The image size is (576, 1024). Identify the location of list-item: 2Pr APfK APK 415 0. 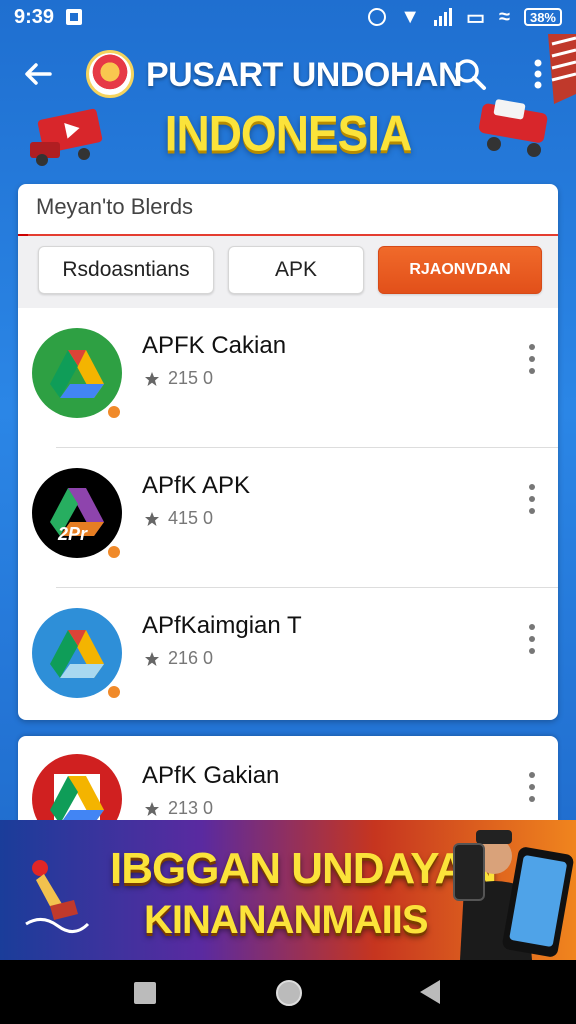
(288, 518).